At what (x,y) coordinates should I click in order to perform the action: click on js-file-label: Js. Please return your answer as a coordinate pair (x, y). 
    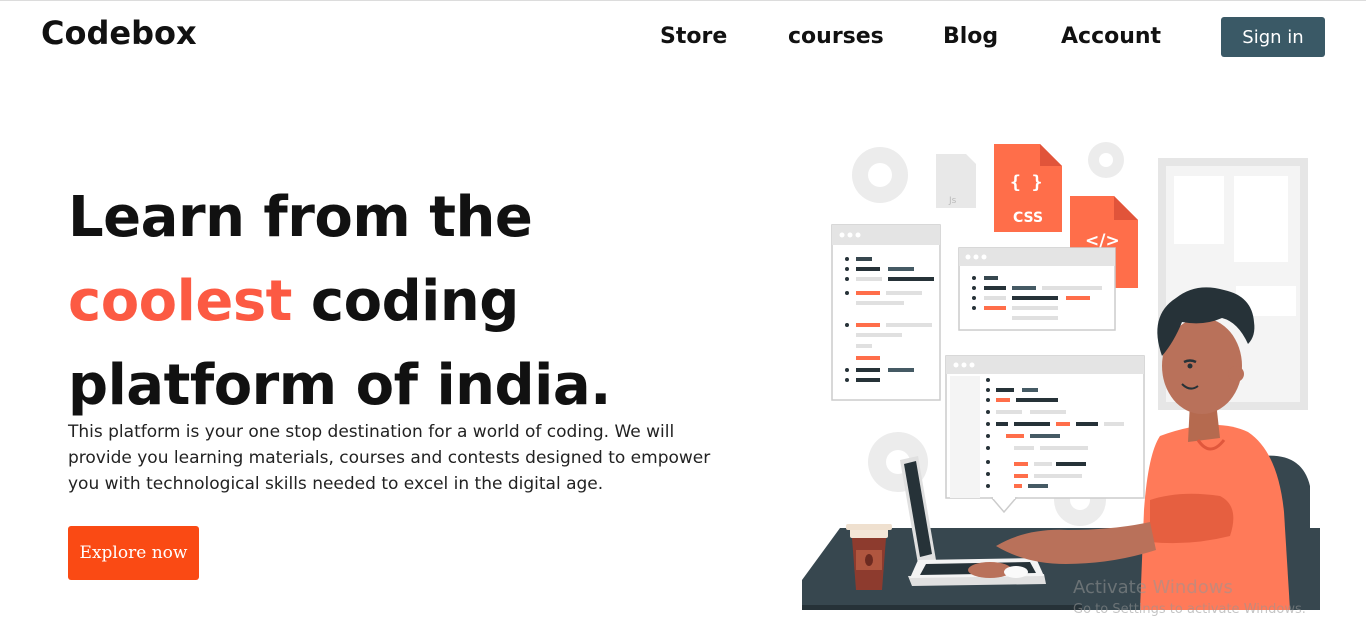
    Looking at the image, I should click on (952, 201).